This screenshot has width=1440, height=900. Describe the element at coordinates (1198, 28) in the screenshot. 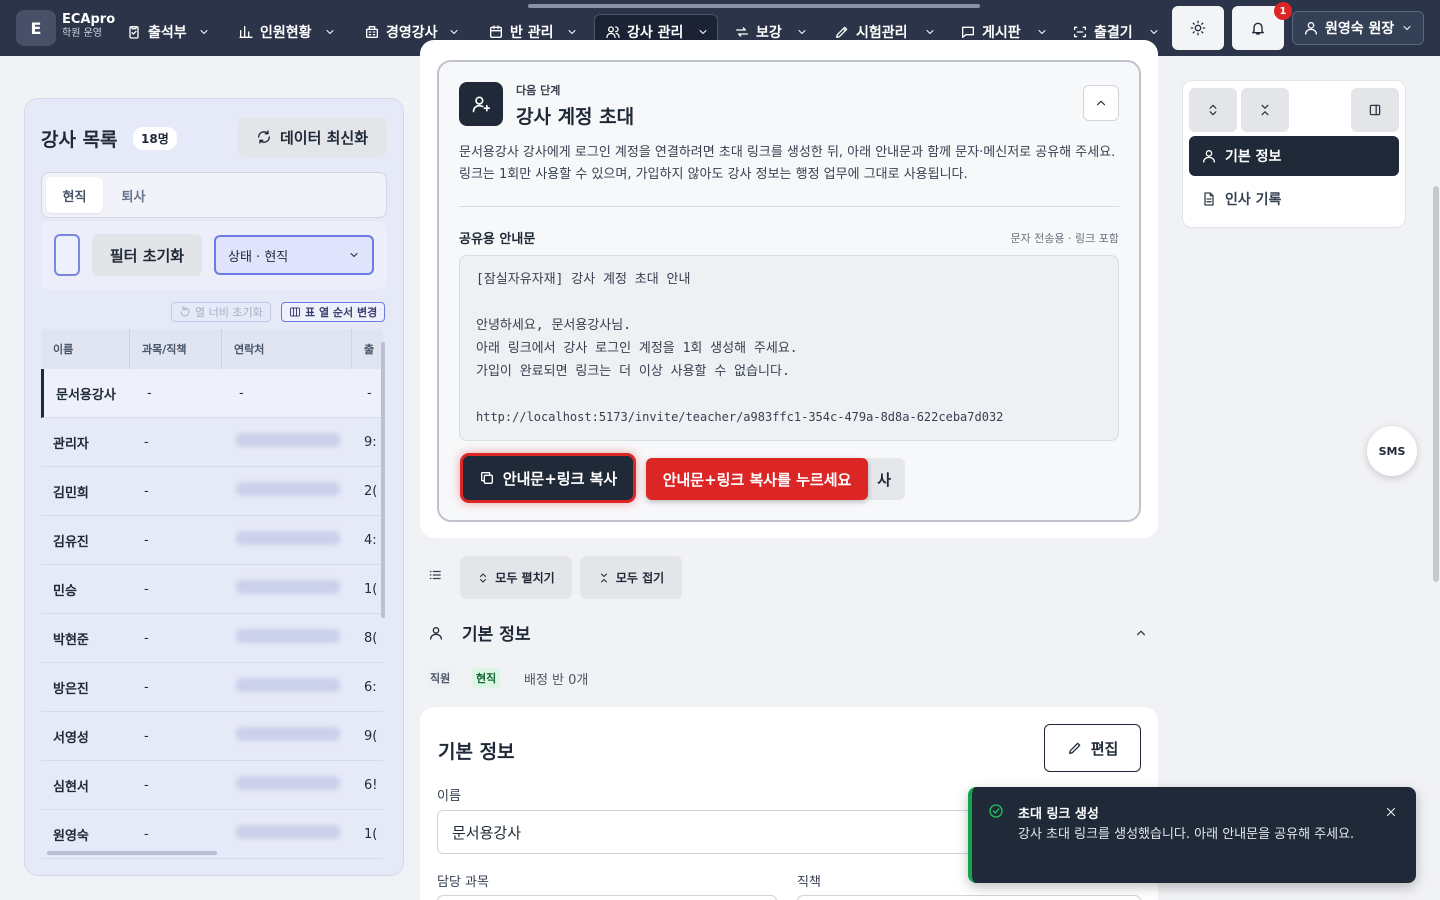

I see `theme-toggle-button` at that location.